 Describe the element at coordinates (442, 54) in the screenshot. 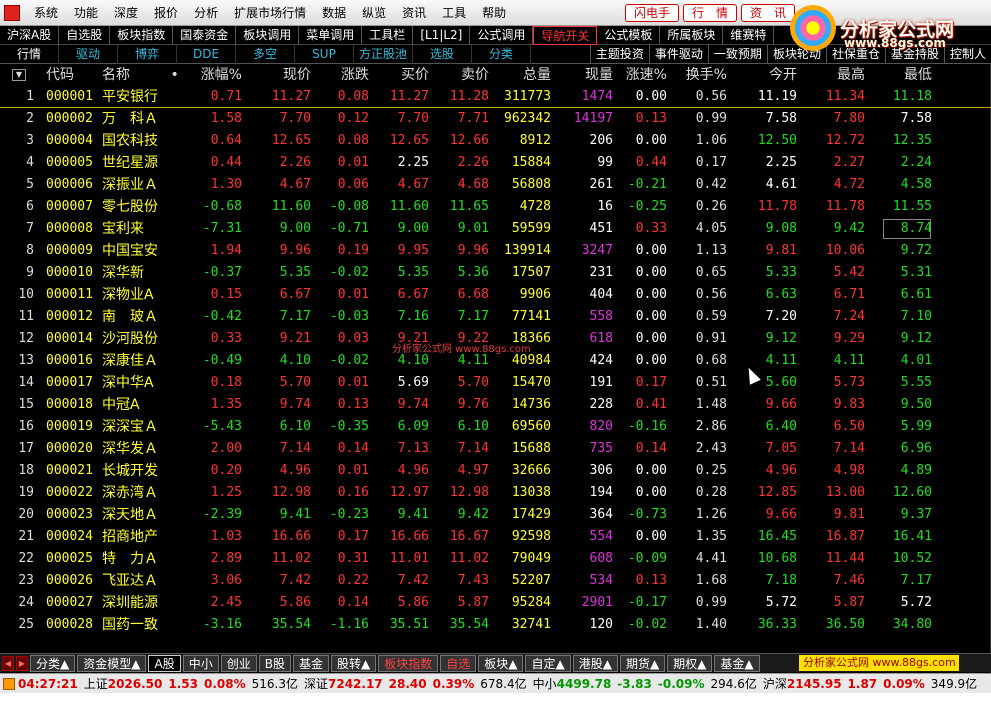

I see `sub-tab-7: 选股` at that location.